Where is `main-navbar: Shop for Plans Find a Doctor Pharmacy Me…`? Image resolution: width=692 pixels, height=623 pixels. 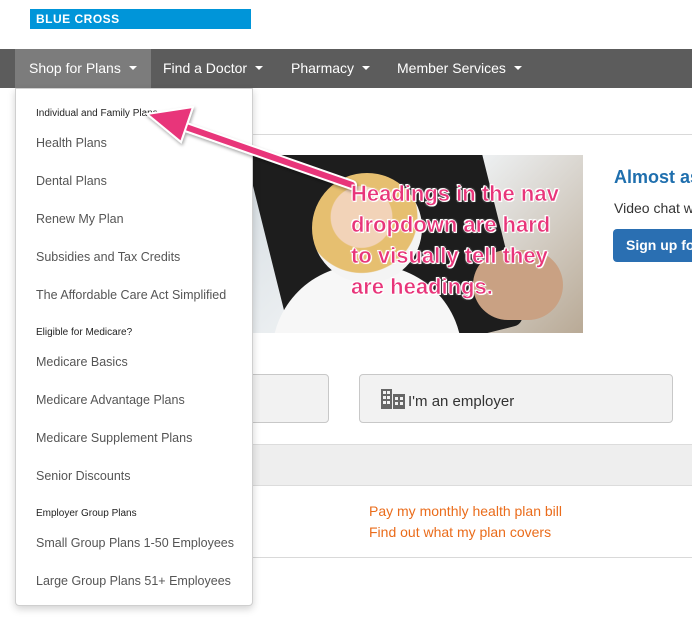 main-navbar: Shop for Plans Find a Doctor Pharmacy Me… is located at coordinates (346, 68).